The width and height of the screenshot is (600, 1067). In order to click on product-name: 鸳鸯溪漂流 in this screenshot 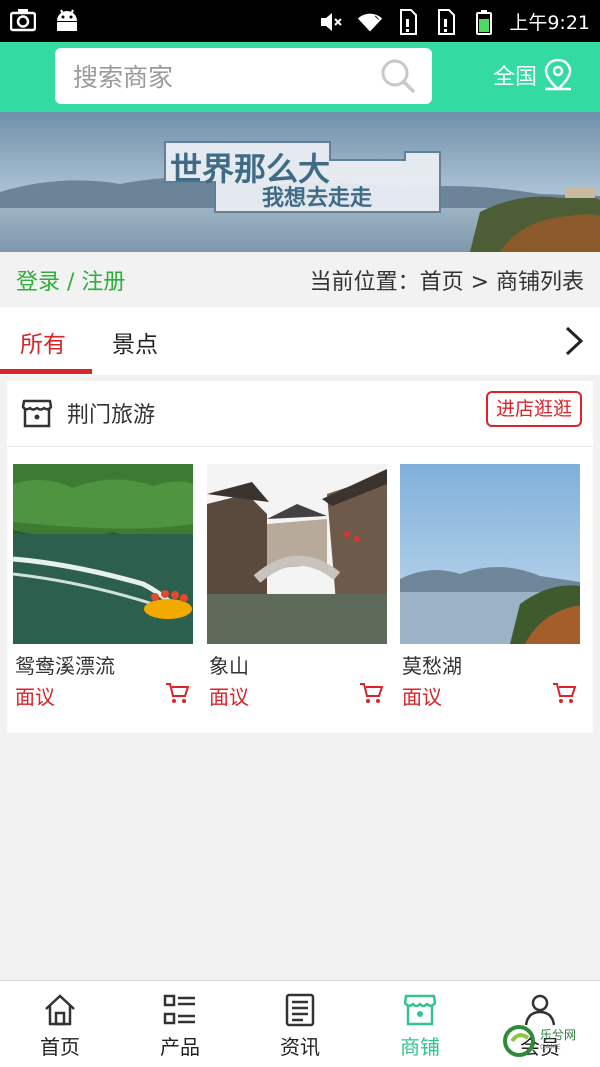, I will do `click(65, 666)`.